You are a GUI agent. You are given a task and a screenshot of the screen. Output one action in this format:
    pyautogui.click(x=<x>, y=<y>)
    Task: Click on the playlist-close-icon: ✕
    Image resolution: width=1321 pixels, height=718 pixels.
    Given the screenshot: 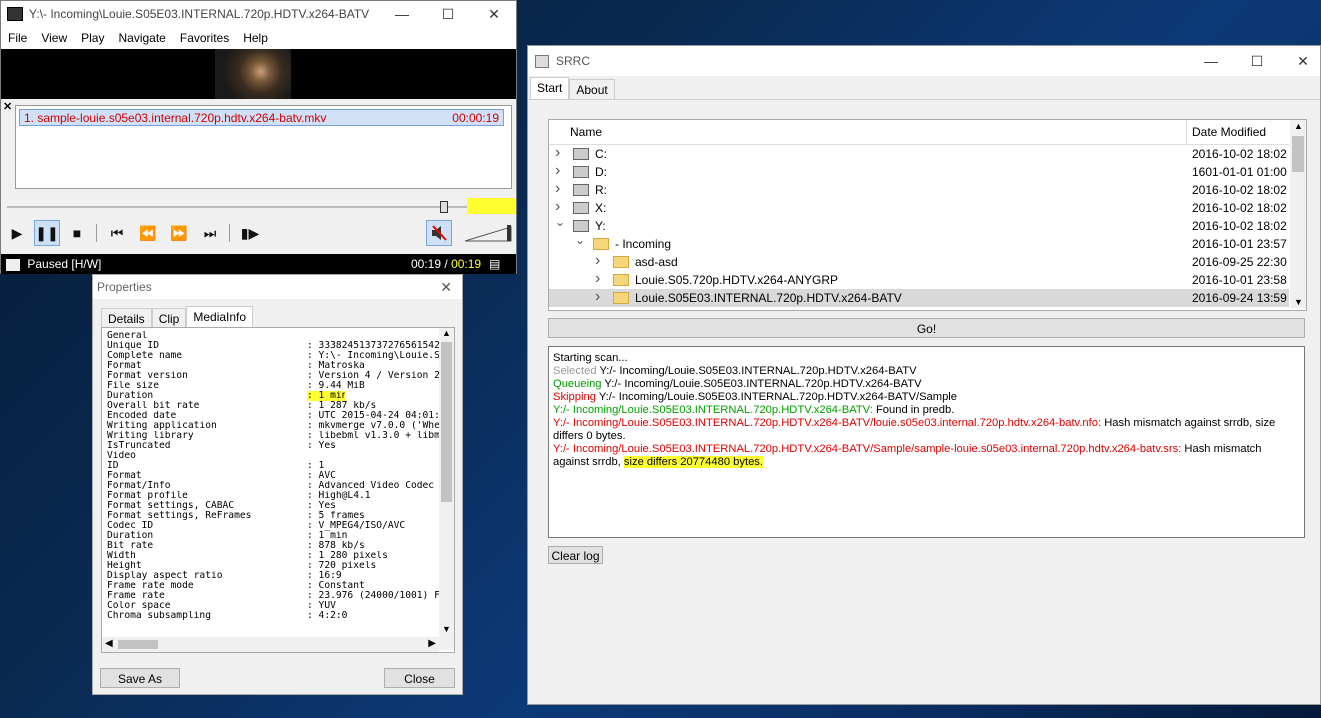 What is the action you would take?
    pyautogui.click(x=7, y=106)
    